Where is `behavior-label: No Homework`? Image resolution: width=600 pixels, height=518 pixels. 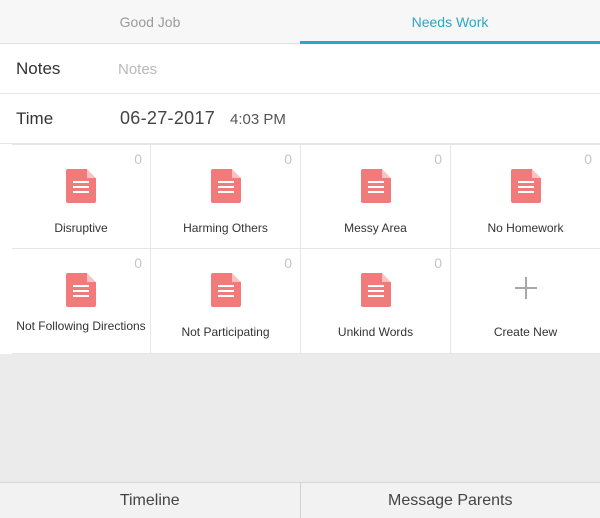 behavior-label: No Homework is located at coordinates (525, 228).